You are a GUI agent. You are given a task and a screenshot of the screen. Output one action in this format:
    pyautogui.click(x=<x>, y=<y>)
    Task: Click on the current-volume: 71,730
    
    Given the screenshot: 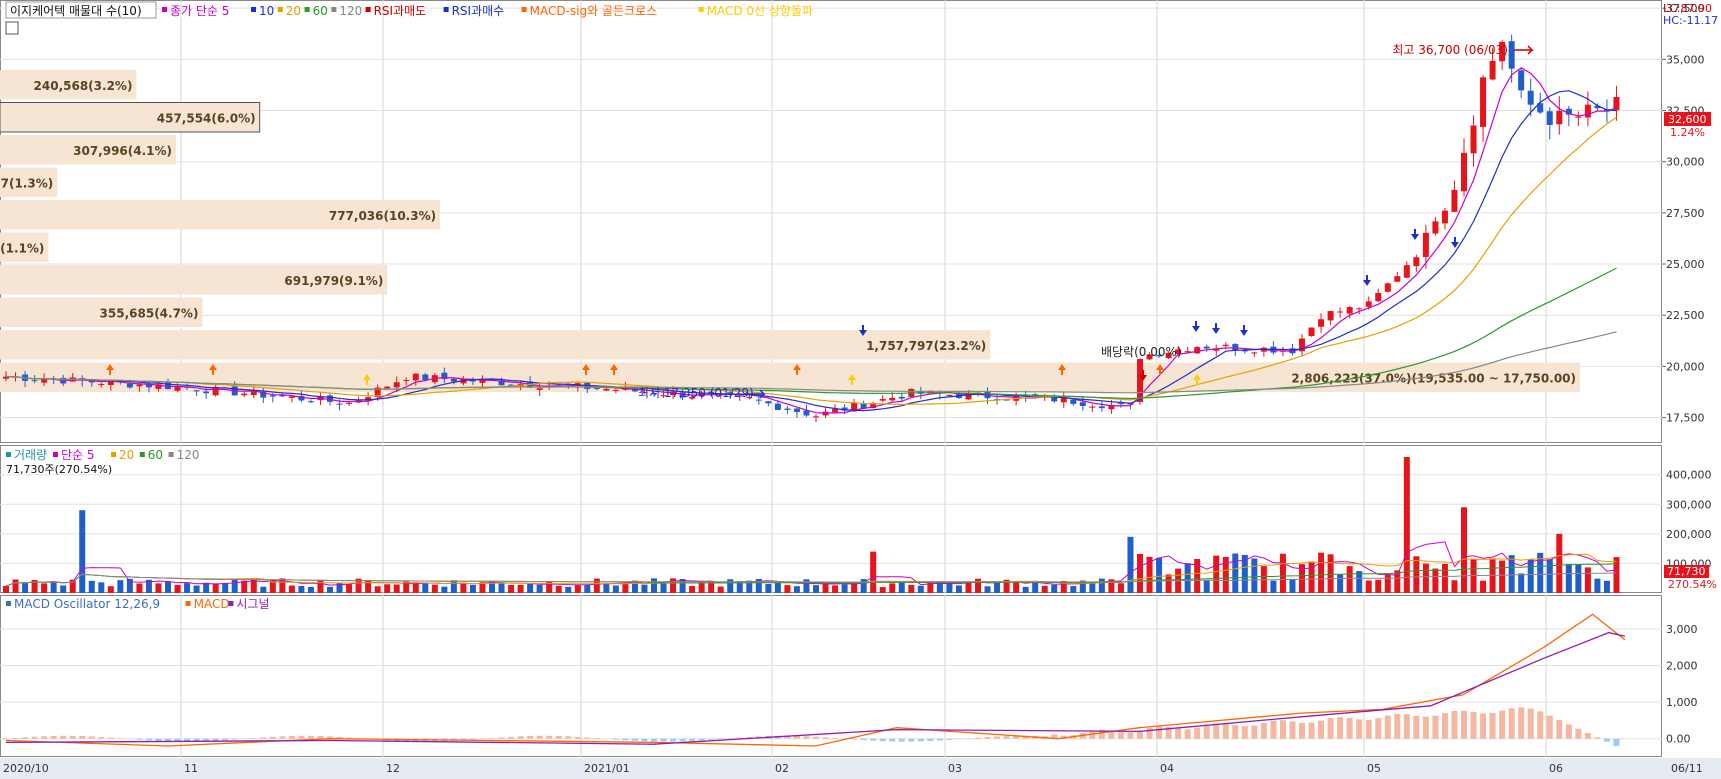 What is the action you would take?
    pyautogui.click(x=1686, y=571)
    